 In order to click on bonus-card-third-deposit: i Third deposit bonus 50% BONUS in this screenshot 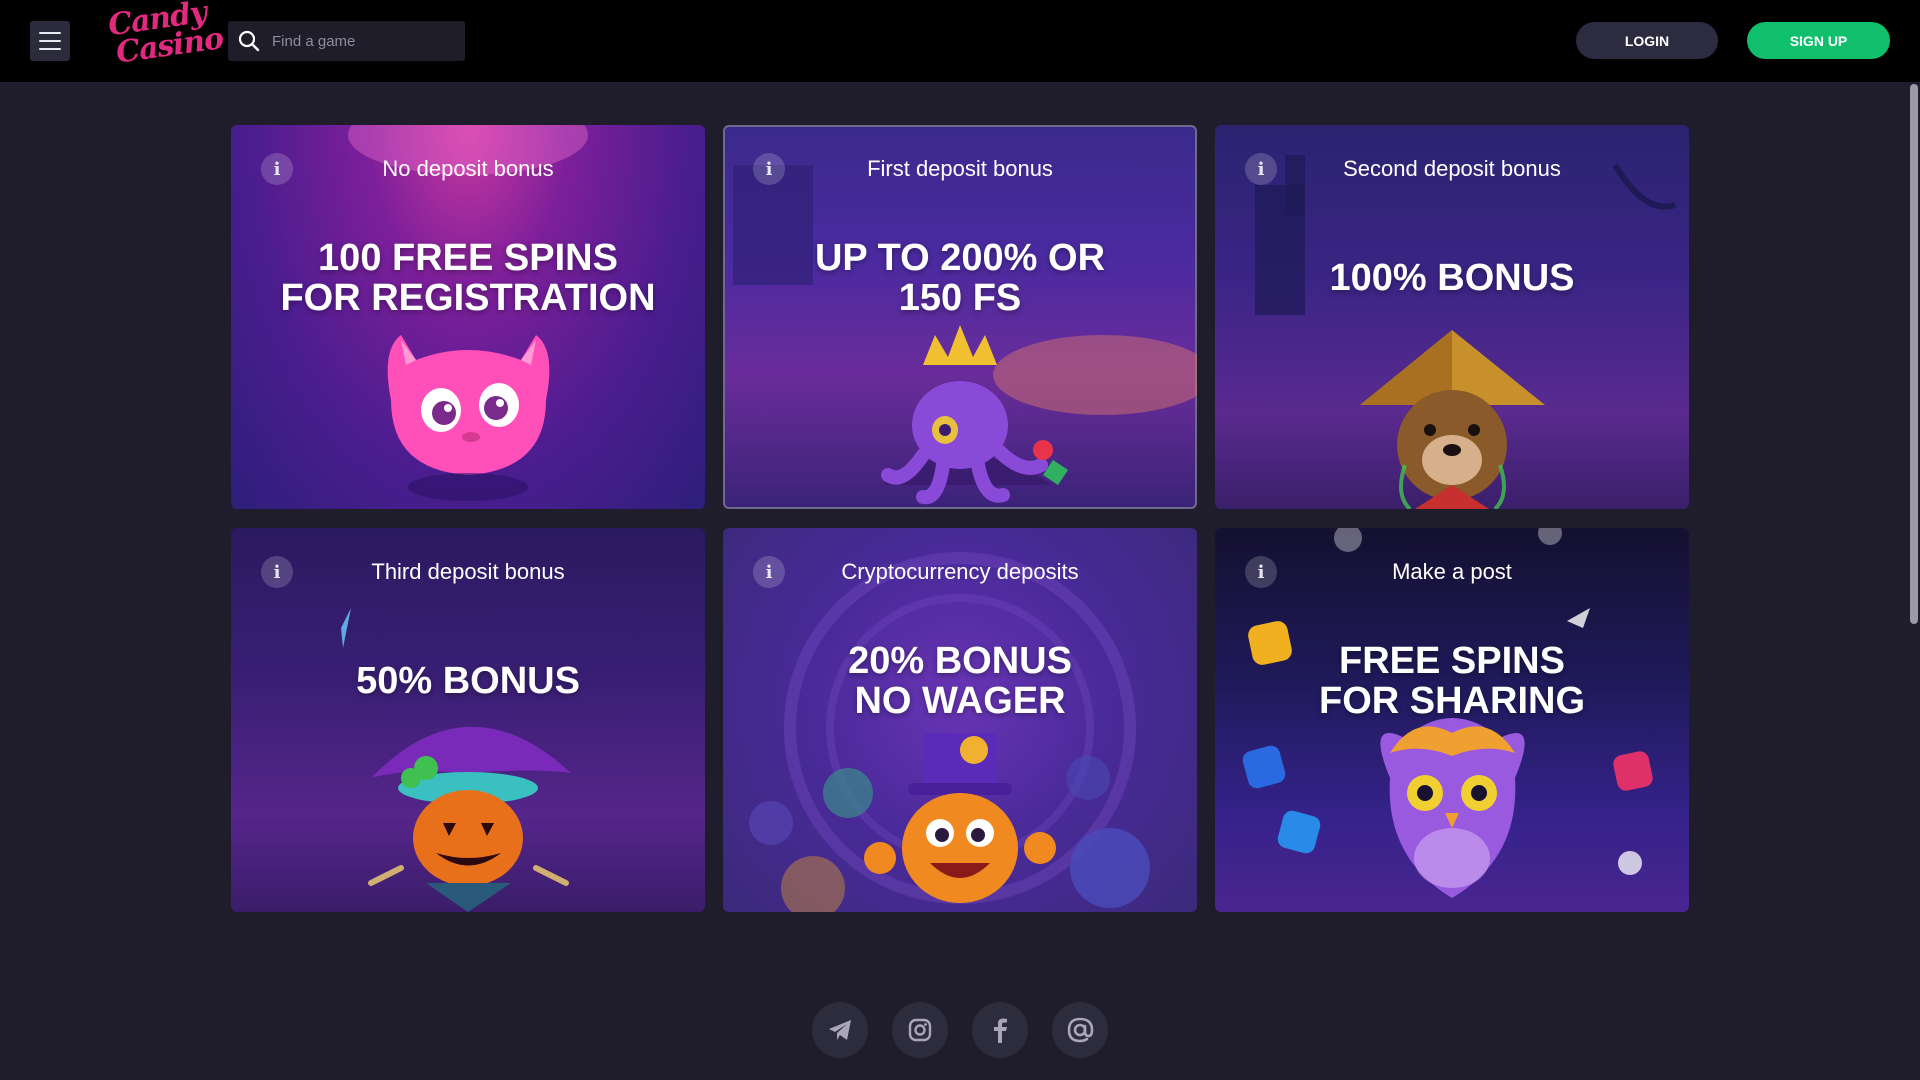, I will do `click(468, 720)`.